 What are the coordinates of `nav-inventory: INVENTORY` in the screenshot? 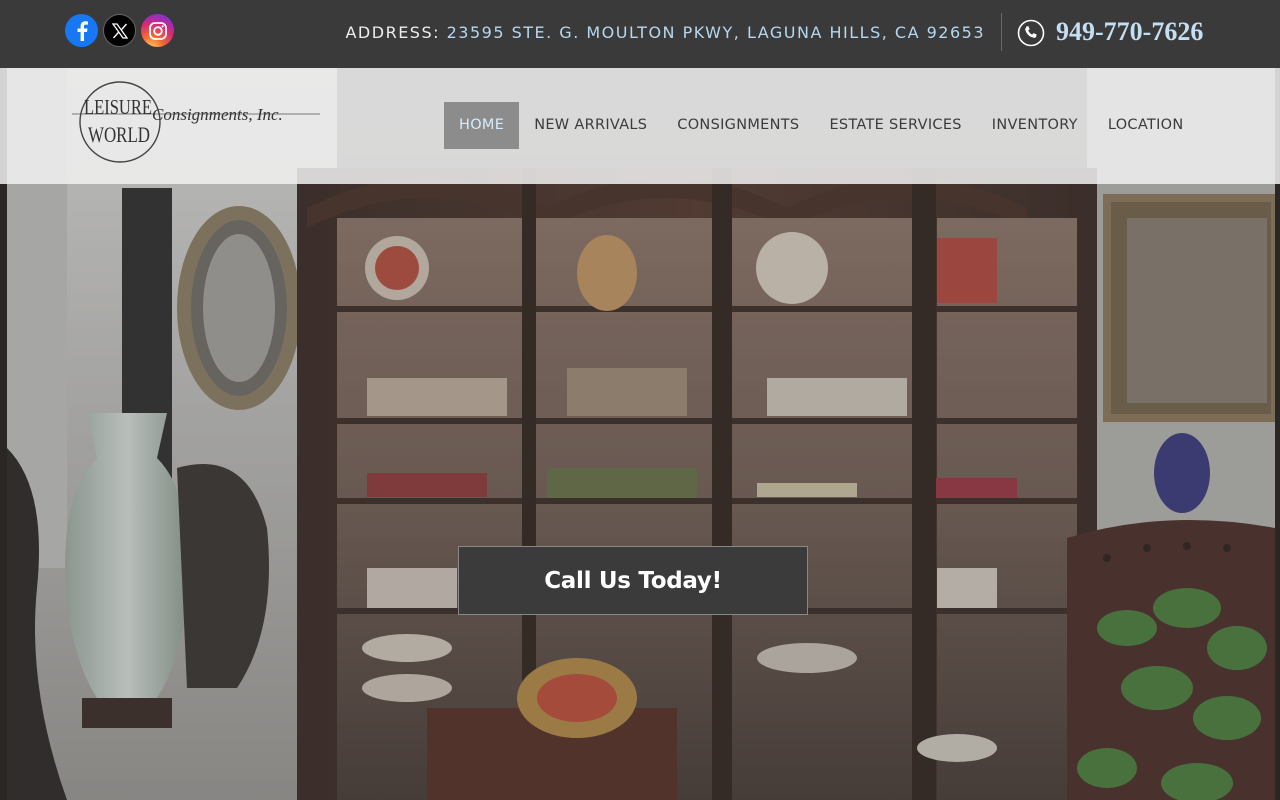 It's located at (1035, 125).